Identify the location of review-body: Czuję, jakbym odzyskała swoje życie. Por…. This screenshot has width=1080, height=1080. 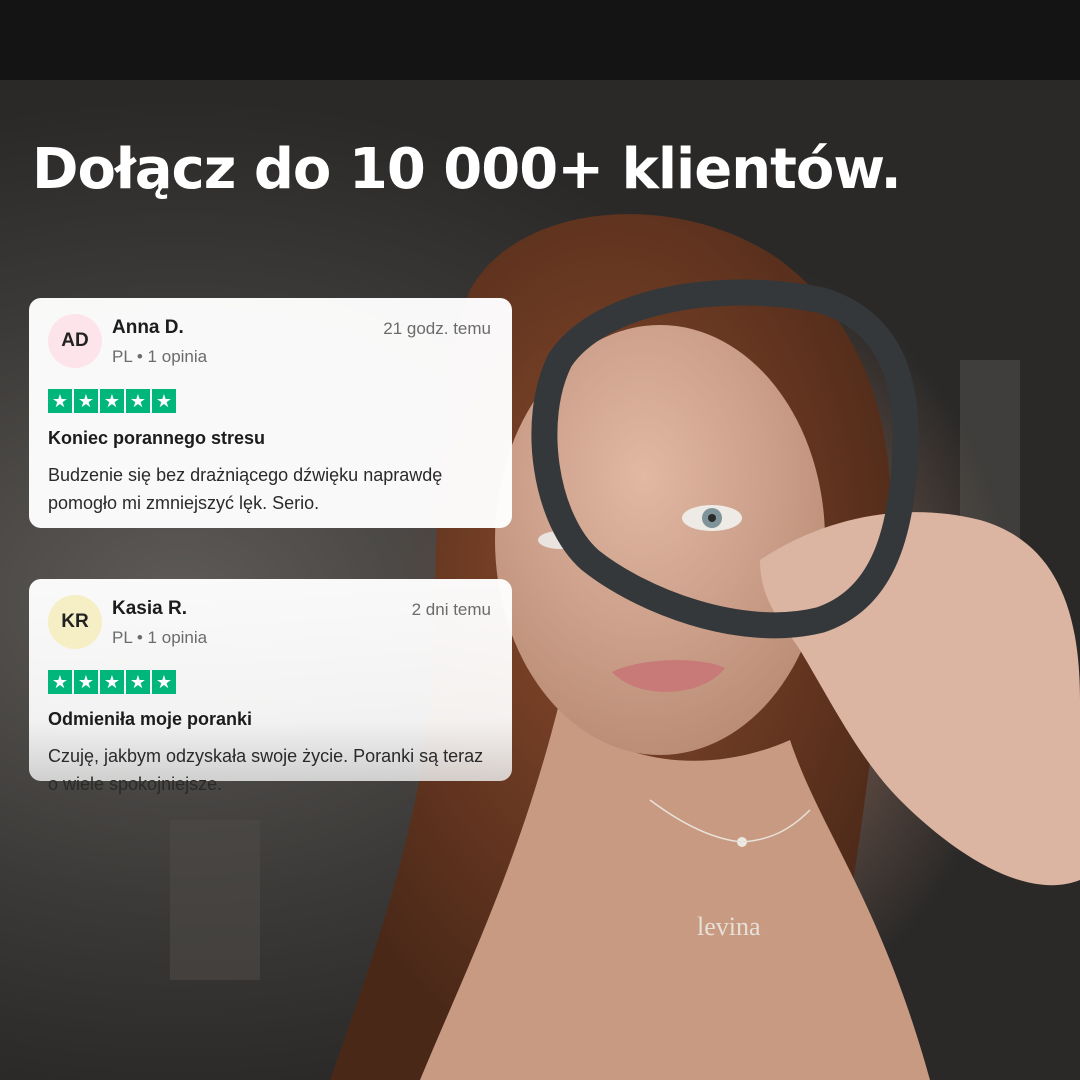
(266, 770).